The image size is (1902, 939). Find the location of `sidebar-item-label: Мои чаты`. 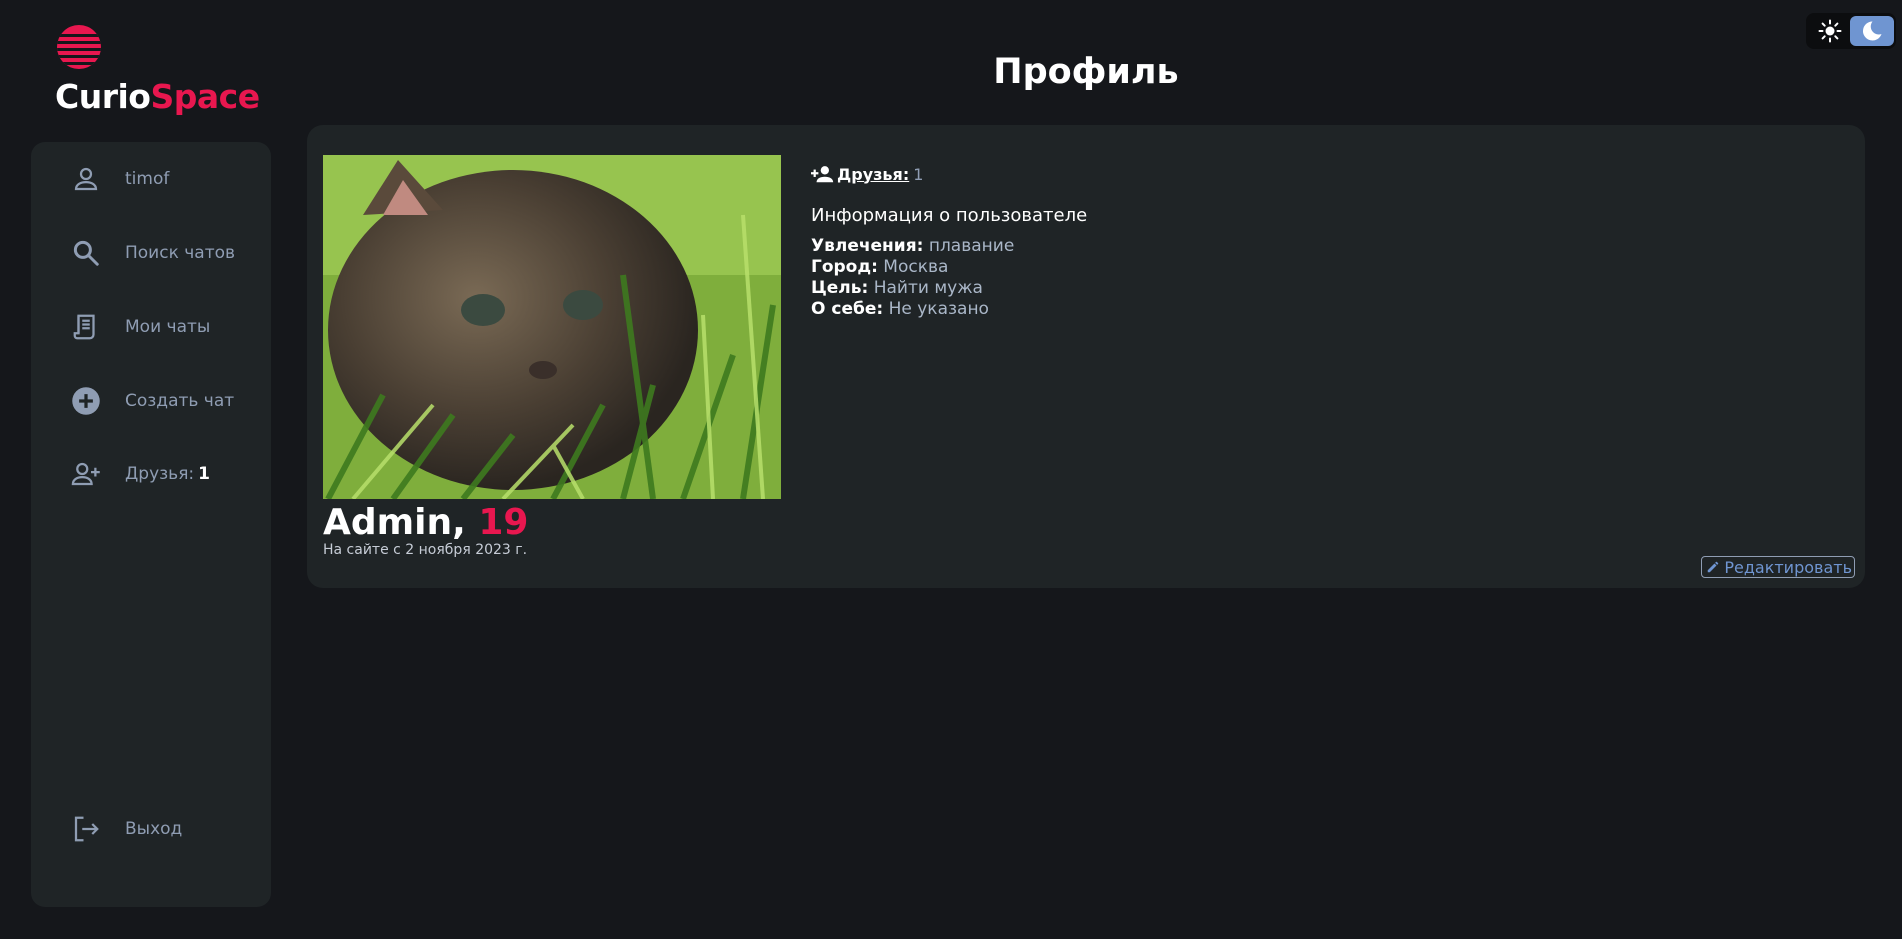

sidebar-item-label: Мои чаты is located at coordinates (168, 327).